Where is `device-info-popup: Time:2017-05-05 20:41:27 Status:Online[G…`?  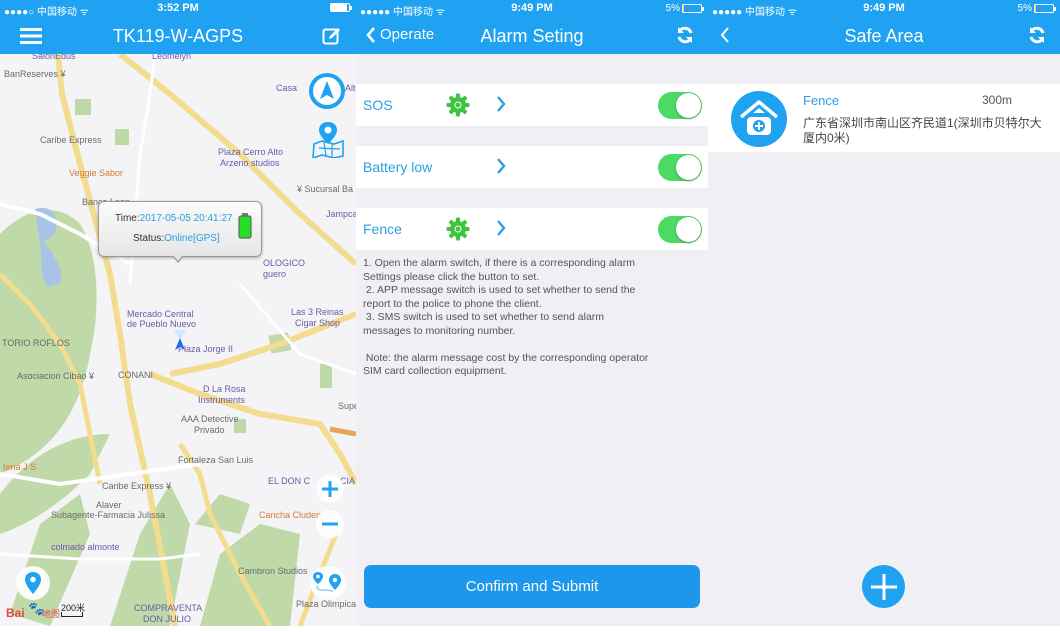 device-info-popup: Time:2017-05-05 20:41:27 Status:Online[G… is located at coordinates (180, 229).